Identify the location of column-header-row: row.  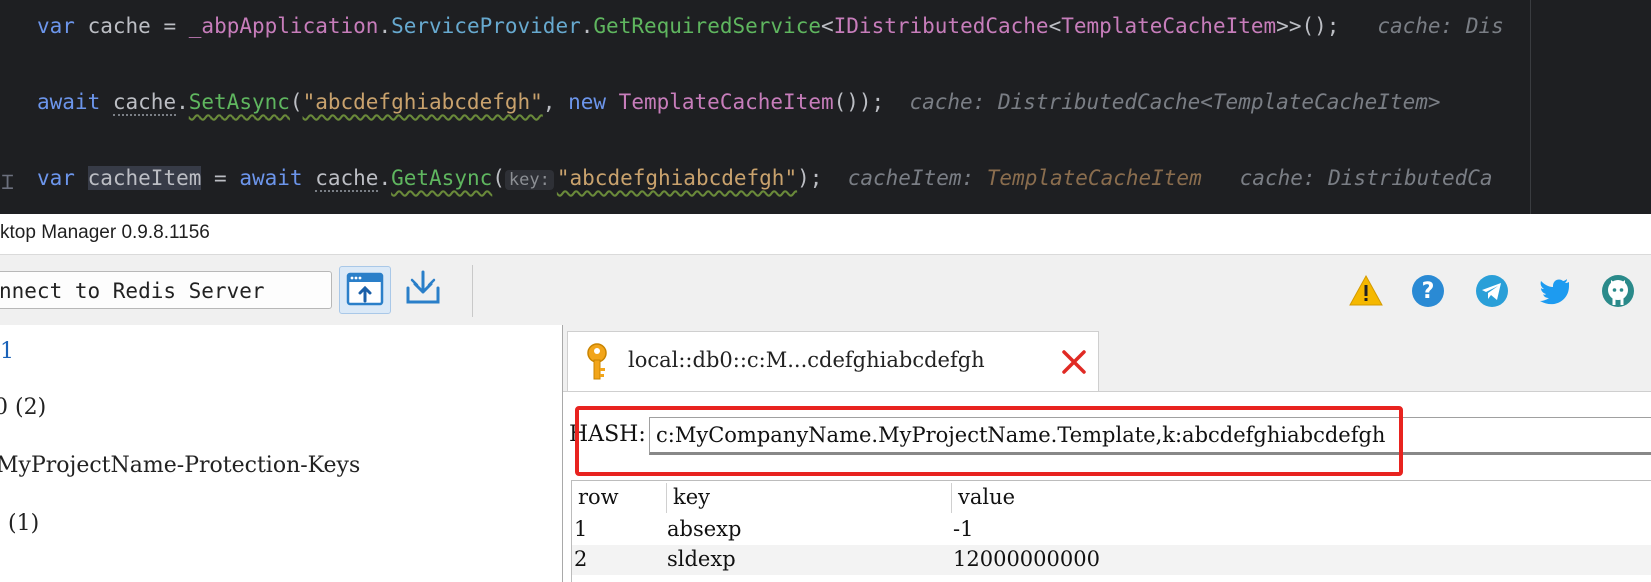
(598, 497).